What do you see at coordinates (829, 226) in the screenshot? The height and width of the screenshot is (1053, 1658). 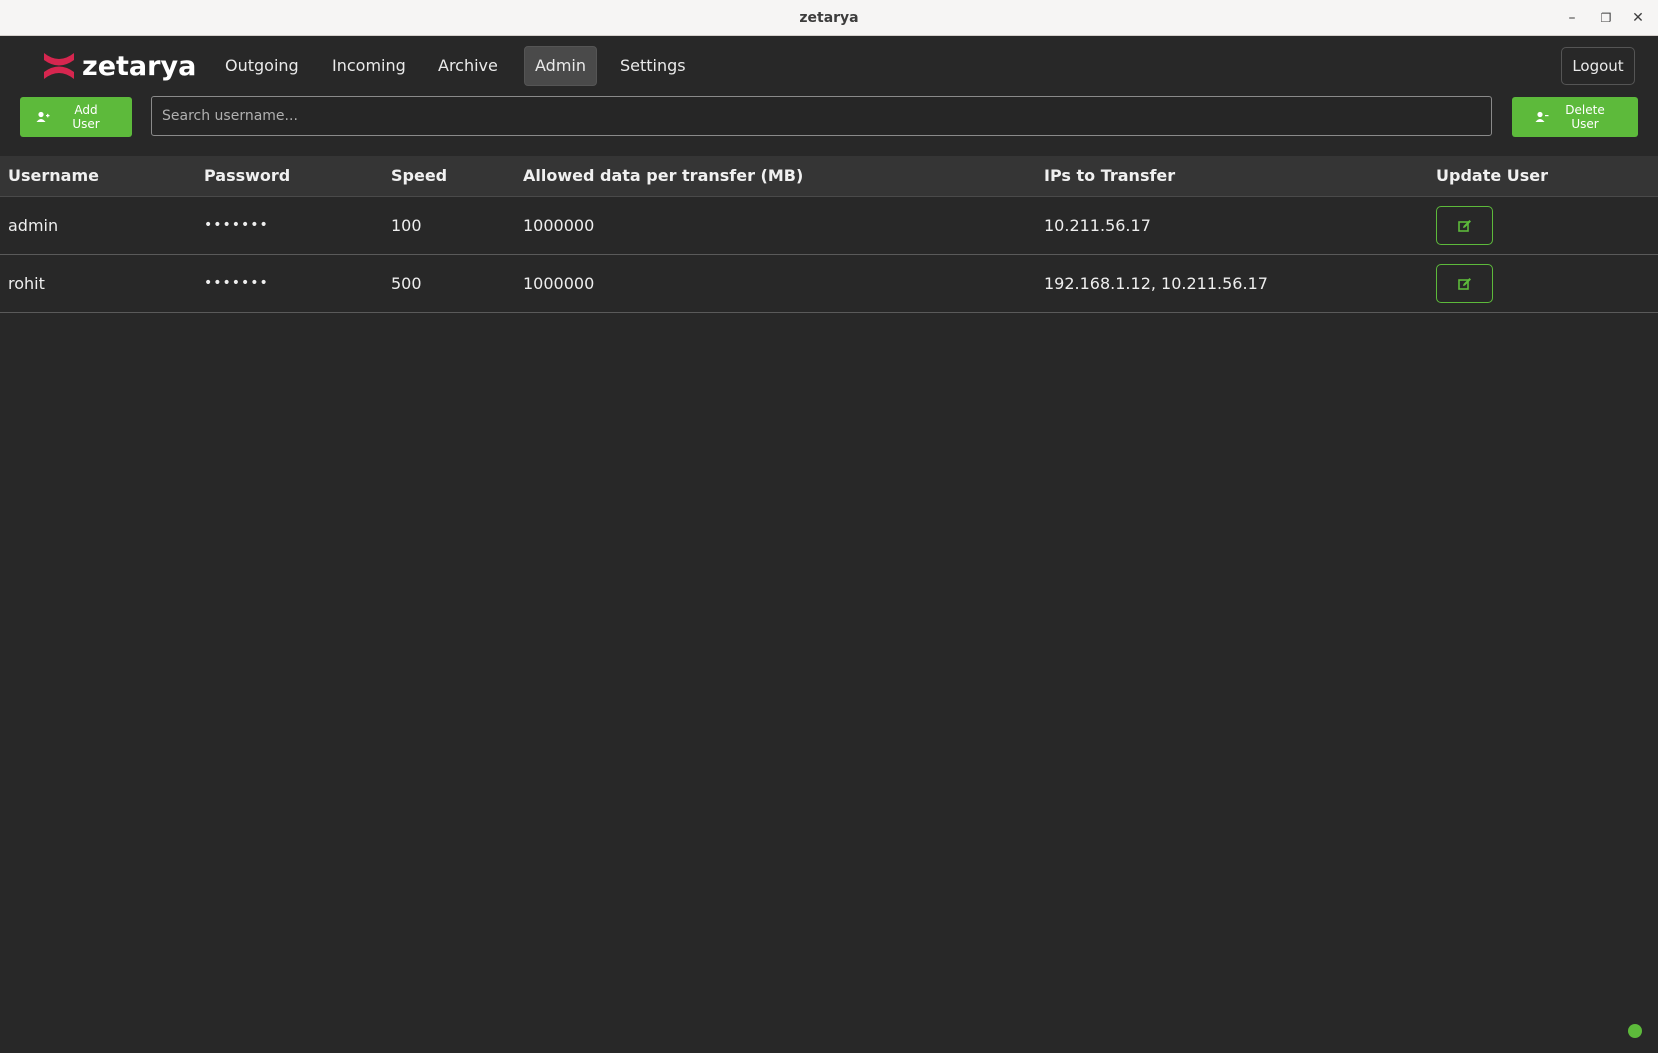 I see `table-row: admin ••••••• 100 1000000 10.211.56.17` at bounding box center [829, 226].